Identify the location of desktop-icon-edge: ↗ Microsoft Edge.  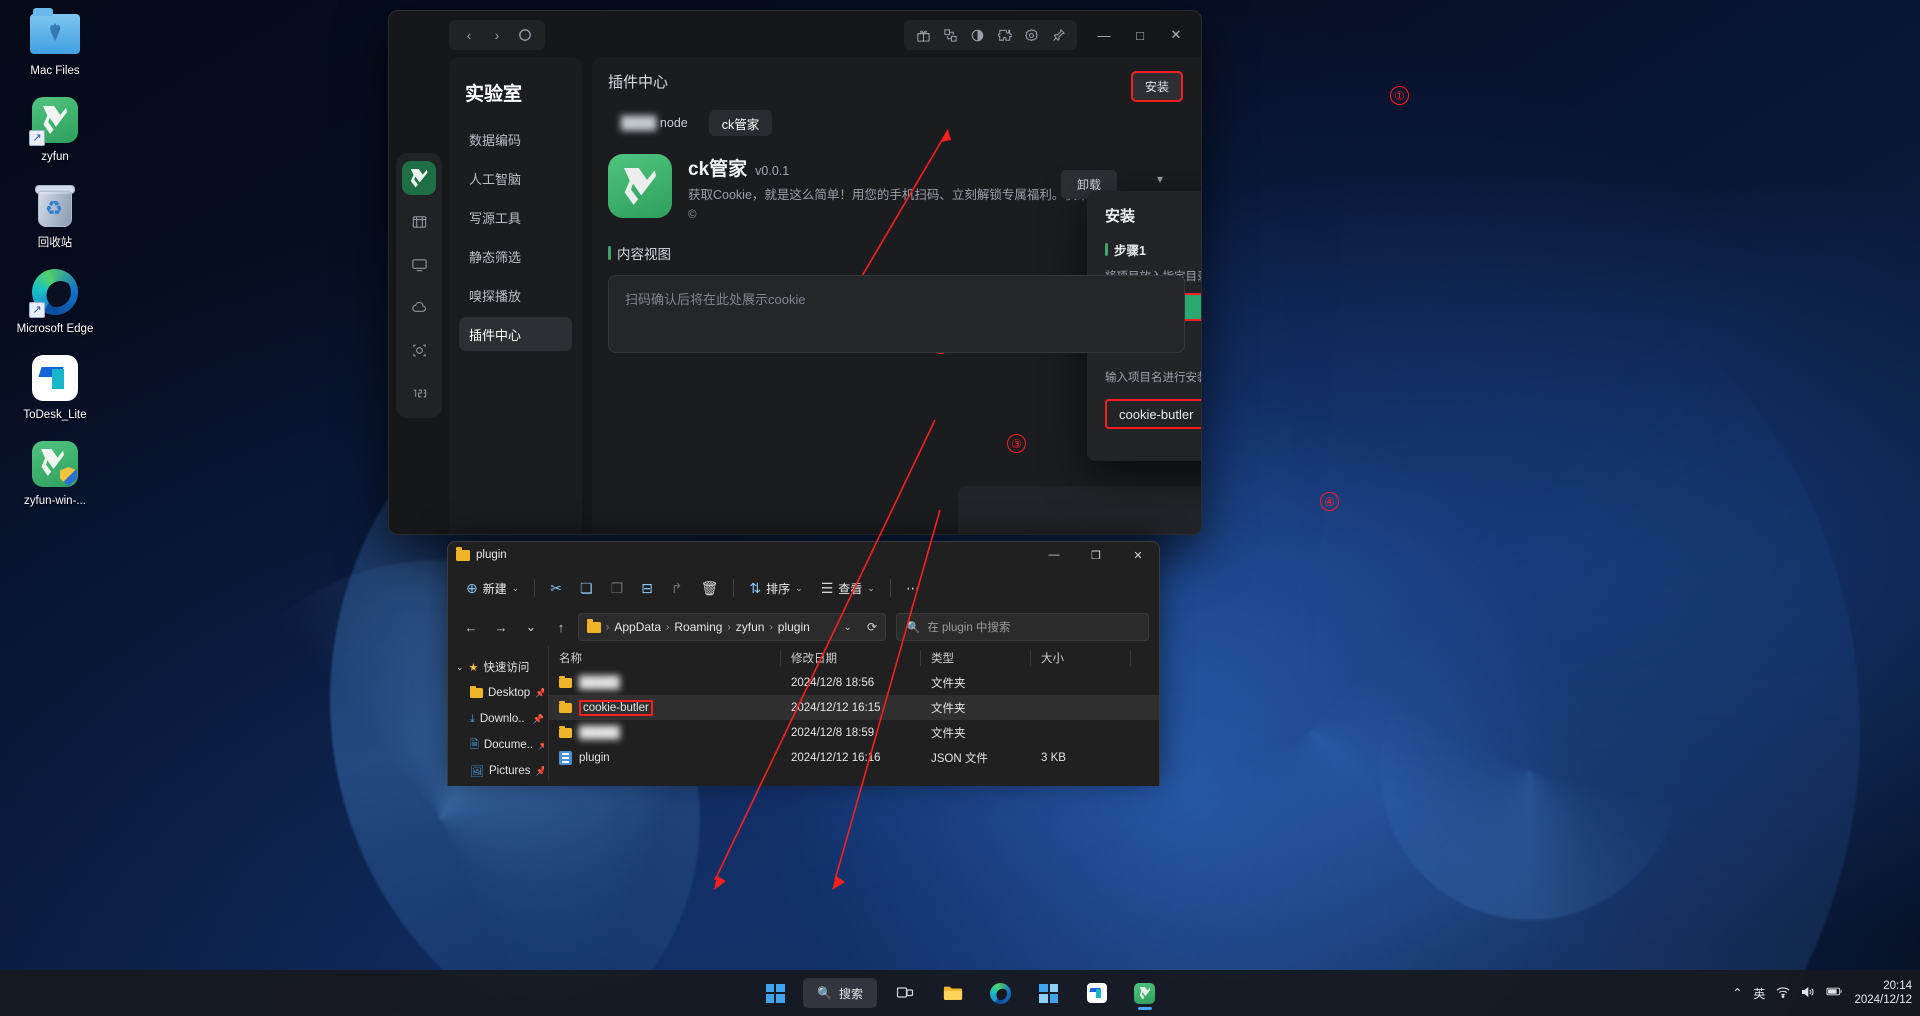
(55, 301).